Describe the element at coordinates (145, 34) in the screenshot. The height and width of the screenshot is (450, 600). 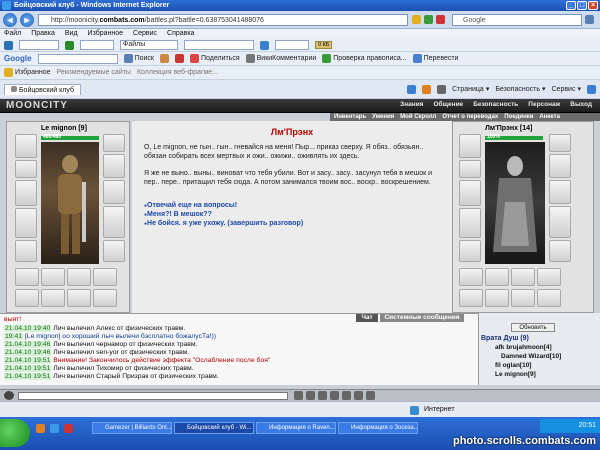
I see `menu-tools: Сервис` at that location.